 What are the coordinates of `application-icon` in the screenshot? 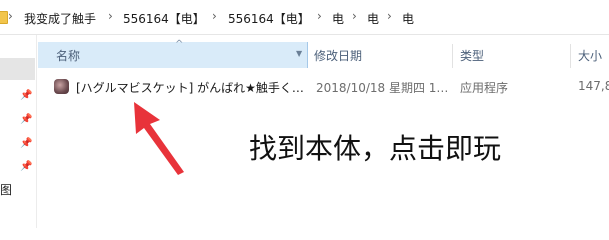 It's located at (61, 86).